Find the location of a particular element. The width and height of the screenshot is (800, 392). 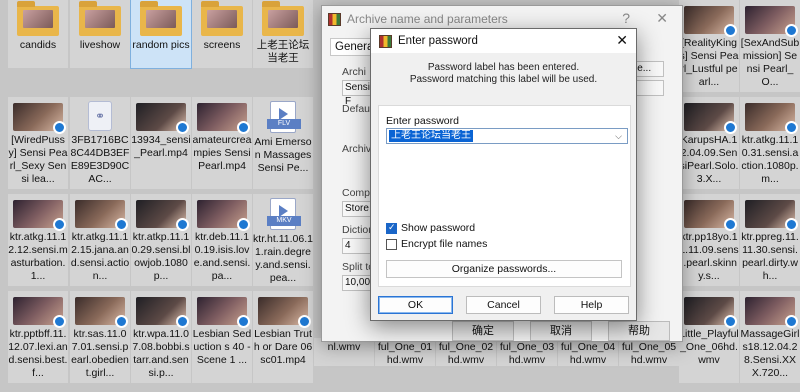

file-label: Little_Playful_One_06hd.wmv is located at coordinates (709, 347).